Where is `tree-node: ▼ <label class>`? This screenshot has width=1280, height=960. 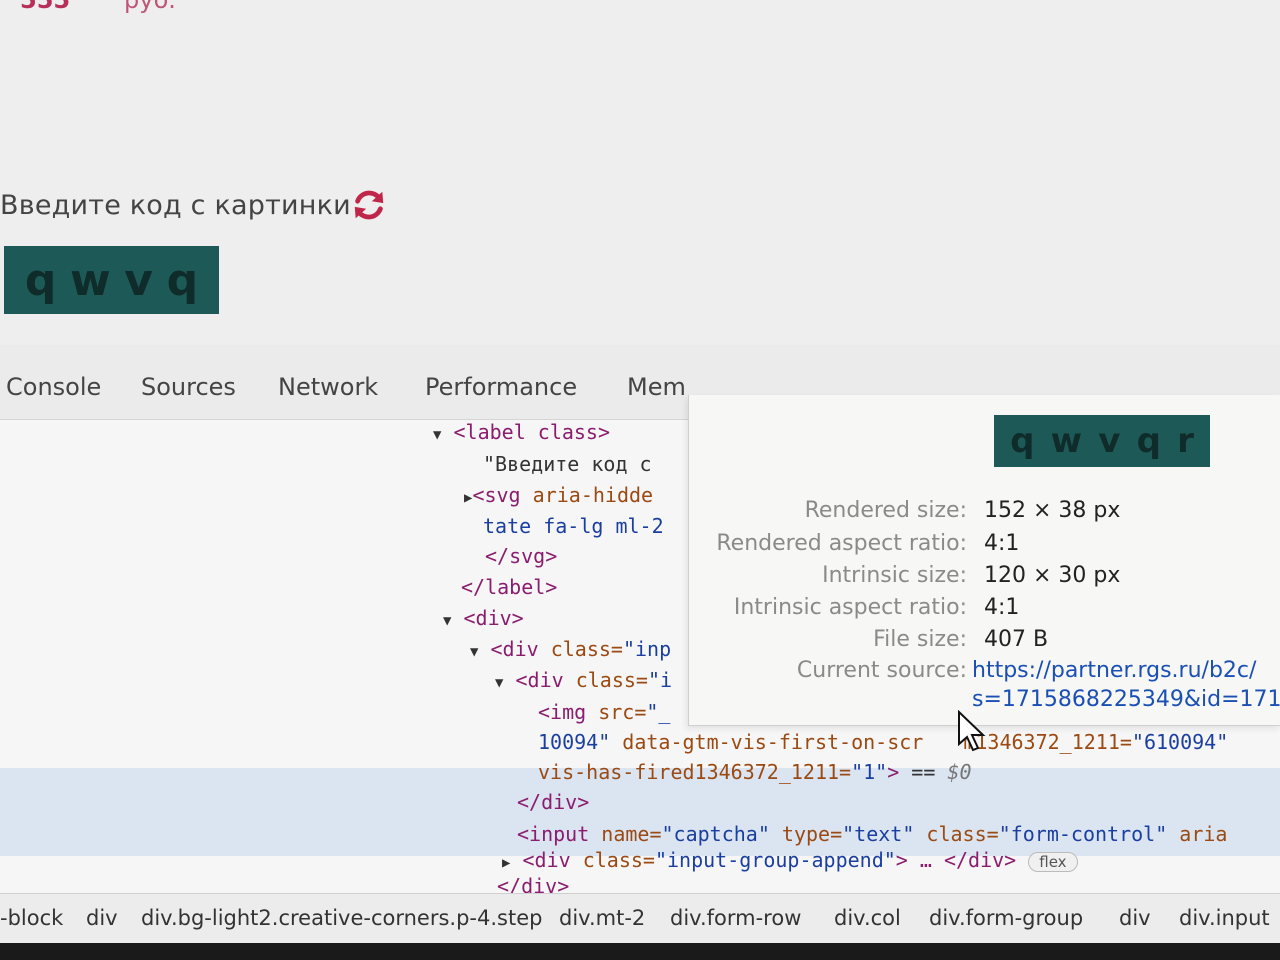
tree-node: ▼ <label class> is located at coordinates (521, 432).